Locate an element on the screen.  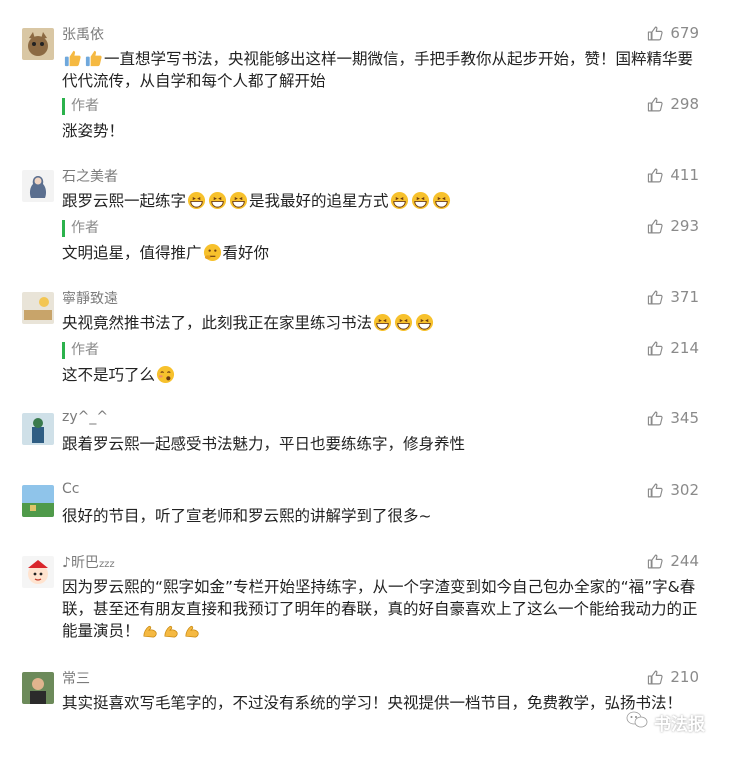
username: 常三 is located at coordinates (76, 678).